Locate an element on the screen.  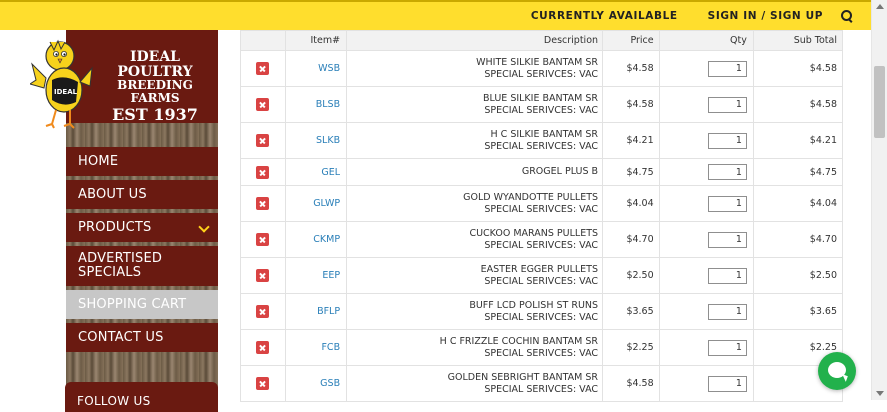
item-number-link: EEP is located at coordinates (316, 275).